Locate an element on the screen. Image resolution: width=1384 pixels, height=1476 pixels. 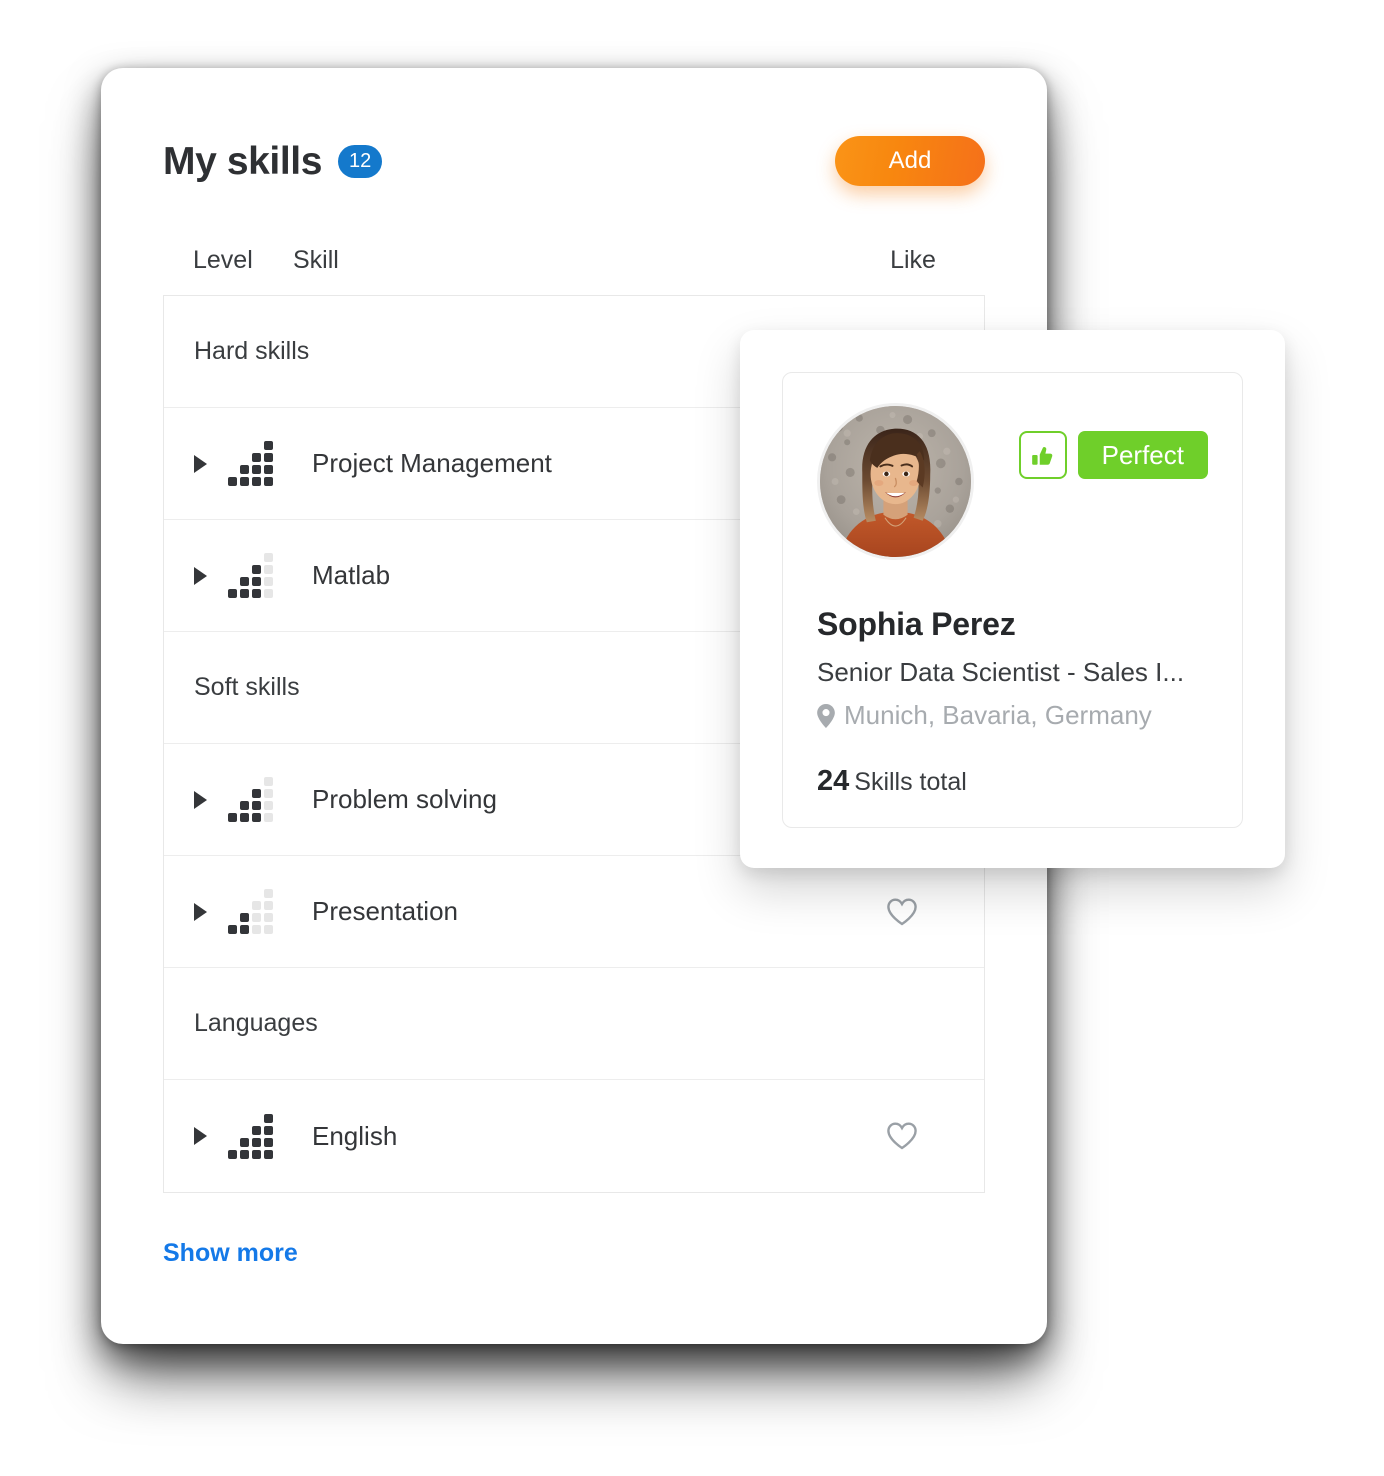
column-header-skill: Skill is located at coordinates (316, 260).